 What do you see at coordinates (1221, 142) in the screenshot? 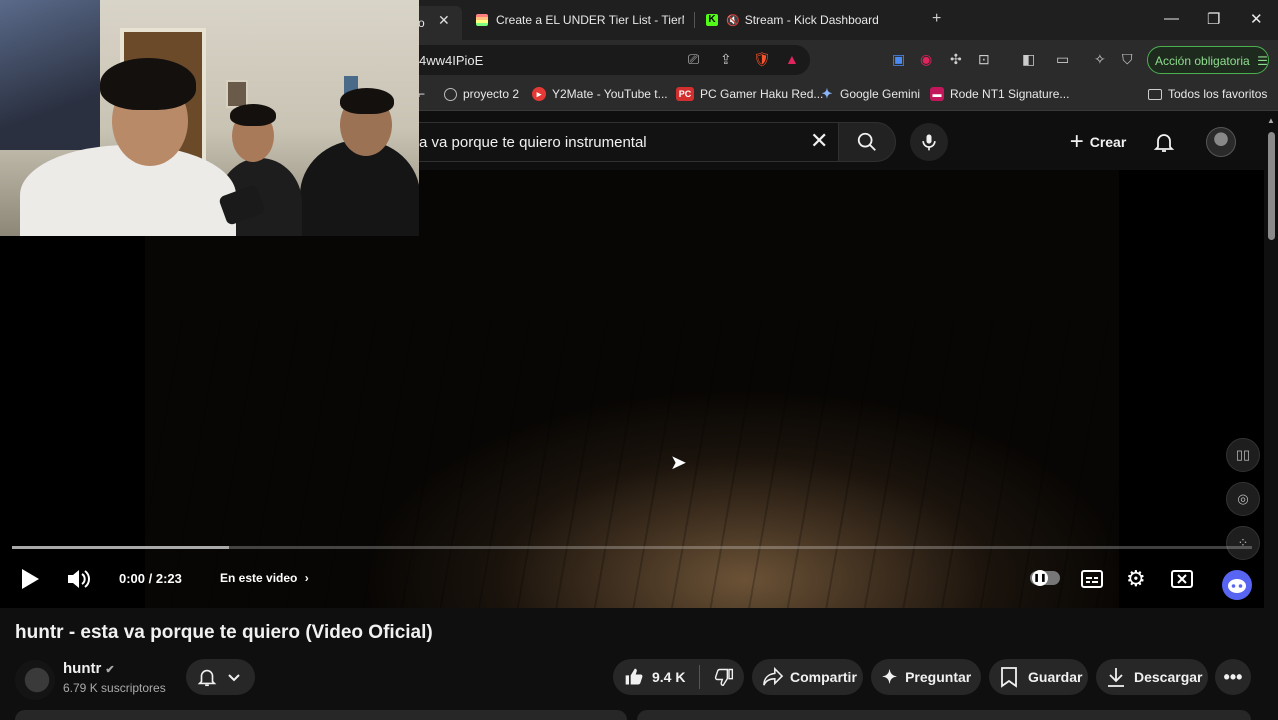
I see `account-avatar` at bounding box center [1221, 142].